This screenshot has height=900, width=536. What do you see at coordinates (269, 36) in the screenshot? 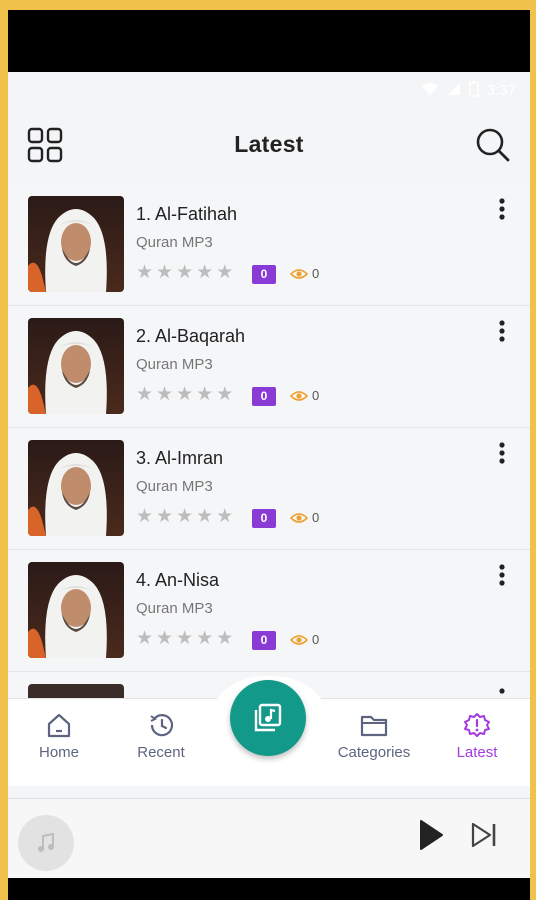
I see `top-bezel` at bounding box center [269, 36].